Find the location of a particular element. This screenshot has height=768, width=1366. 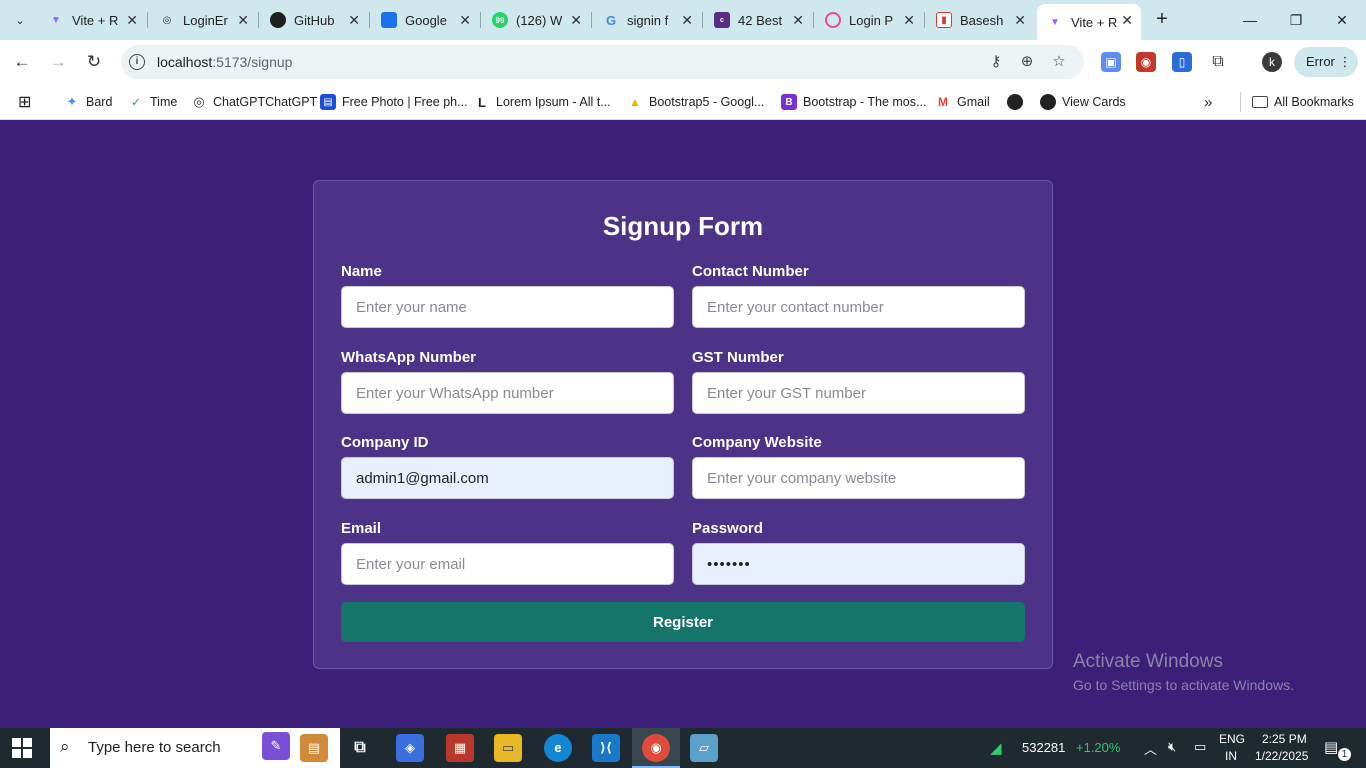

gst-number-input is located at coordinates (858, 393).